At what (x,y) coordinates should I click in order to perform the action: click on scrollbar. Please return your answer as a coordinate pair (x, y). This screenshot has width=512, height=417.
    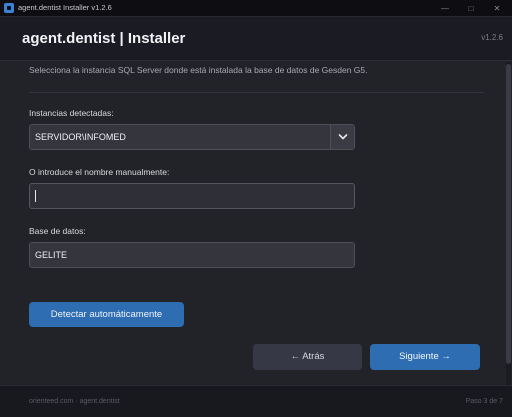
    Looking at the image, I should click on (508, 223).